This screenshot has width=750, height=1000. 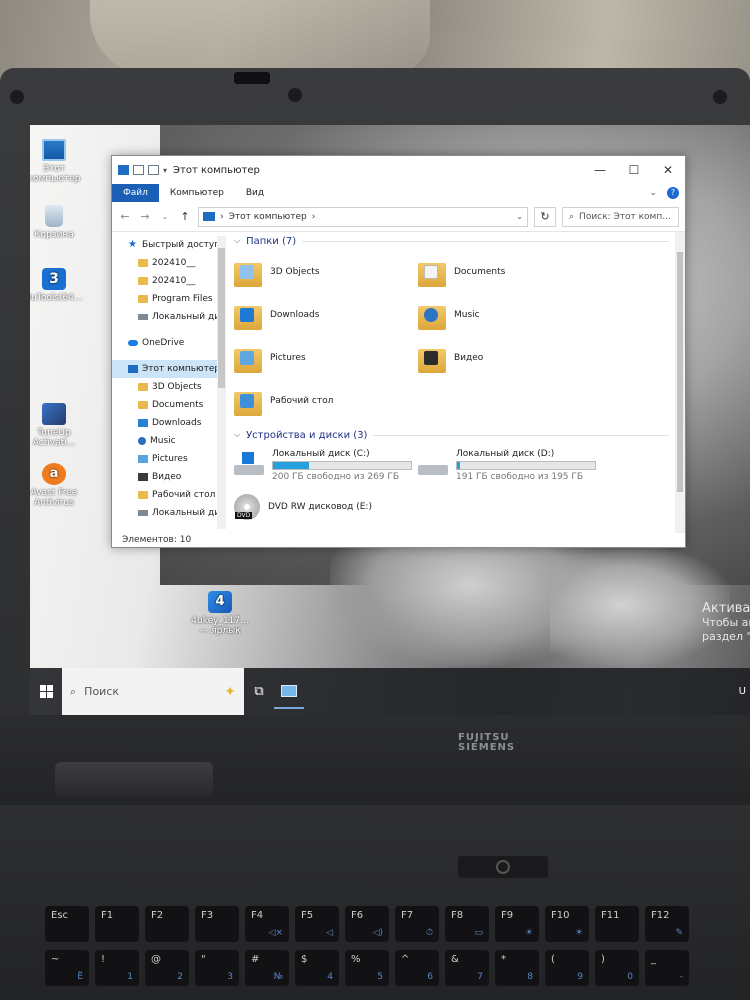 I want to click on folder-tile: Downloads, so click(x=326, y=314).